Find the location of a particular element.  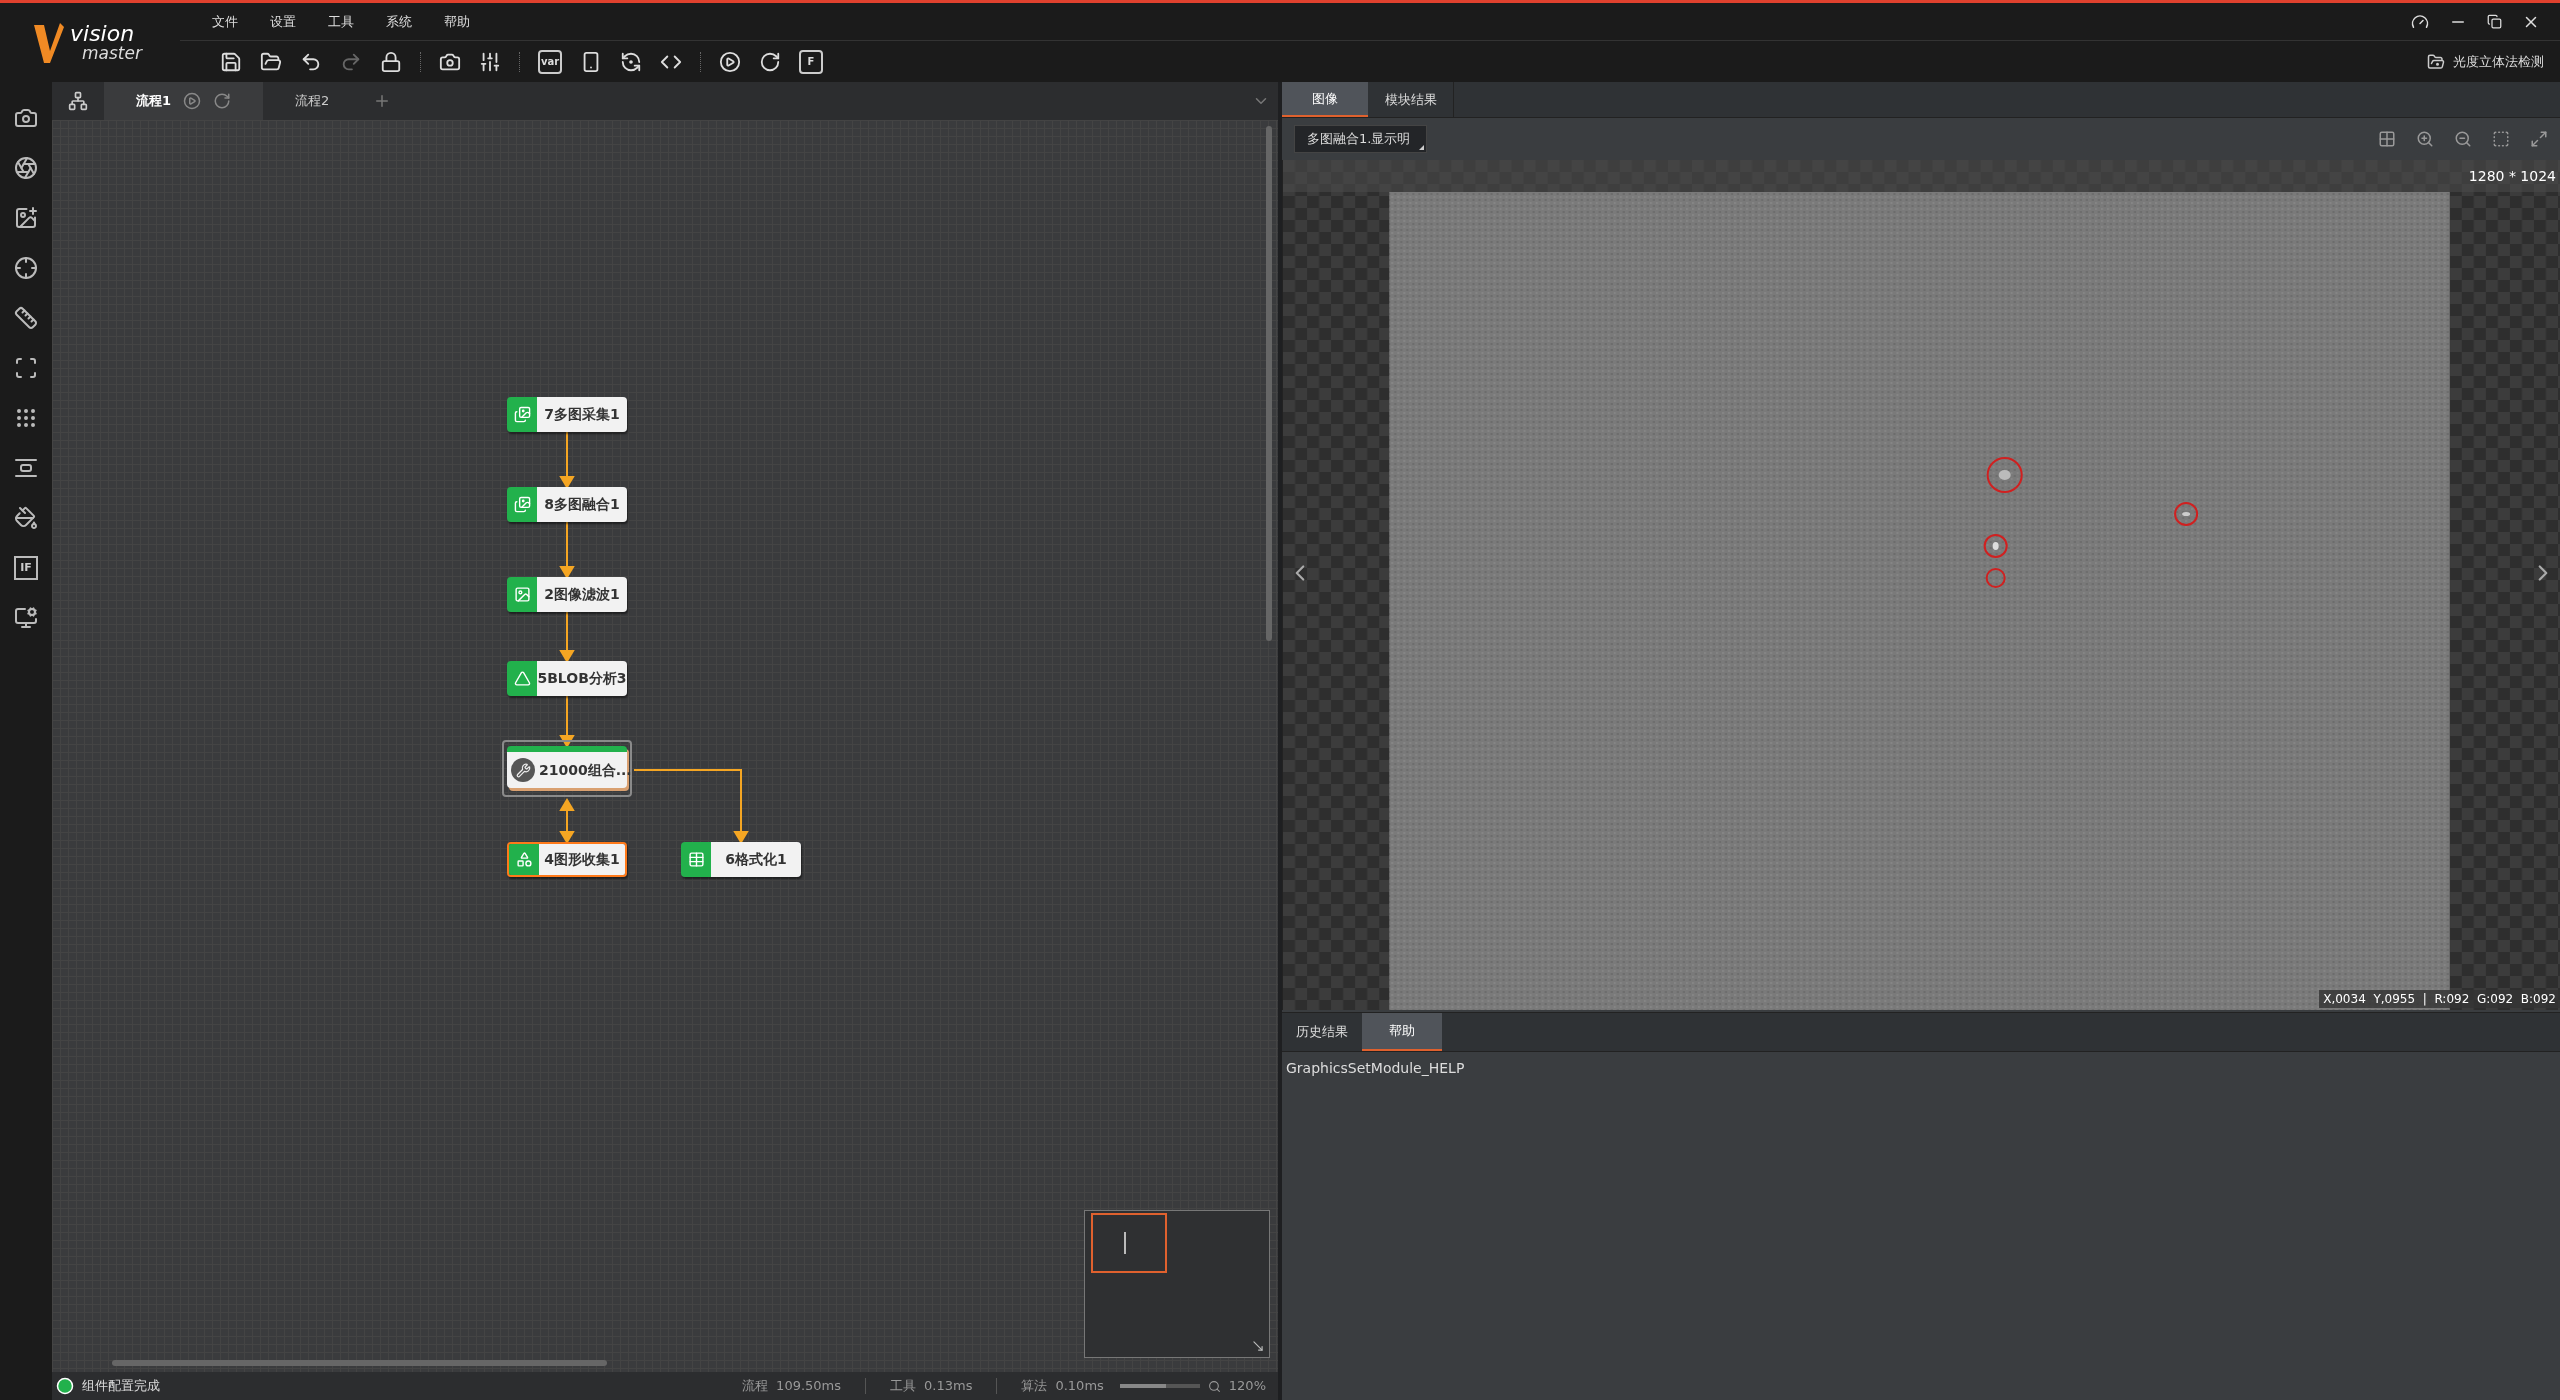

flow-tab: 流程2 is located at coordinates (312, 101).